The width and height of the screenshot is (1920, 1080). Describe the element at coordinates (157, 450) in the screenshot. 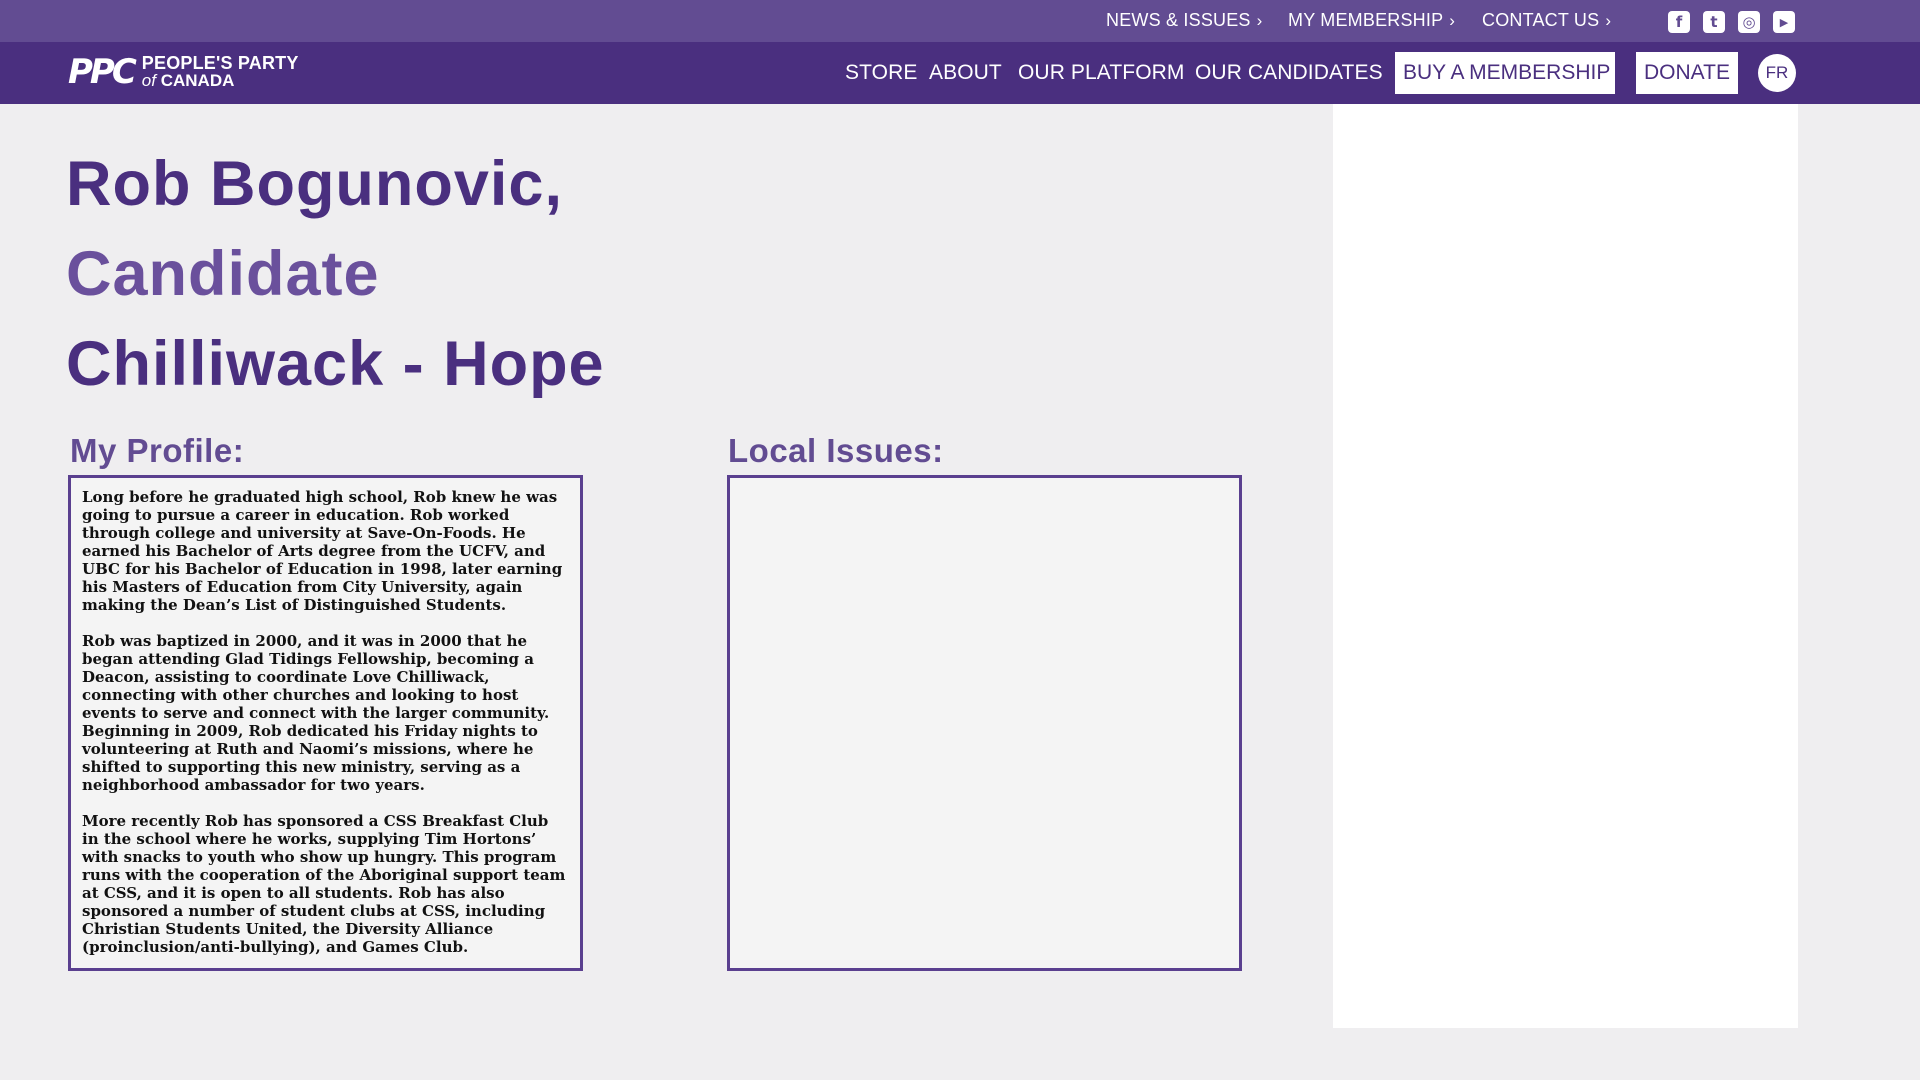

I see `profile-heading: My Profile:` at that location.